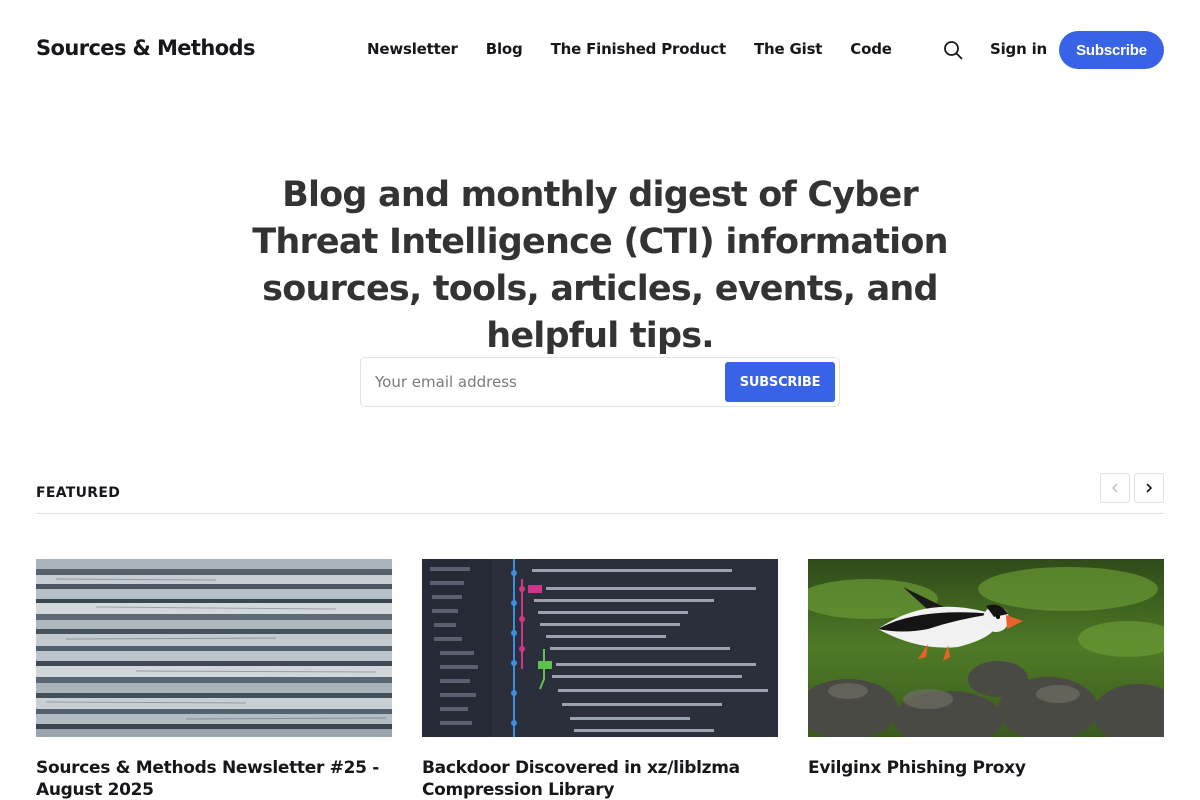 The image size is (1200, 800). Describe the element at coordinates (145, 48) in the screenshot. I see `site-logo: Sources & Methods` at that location.